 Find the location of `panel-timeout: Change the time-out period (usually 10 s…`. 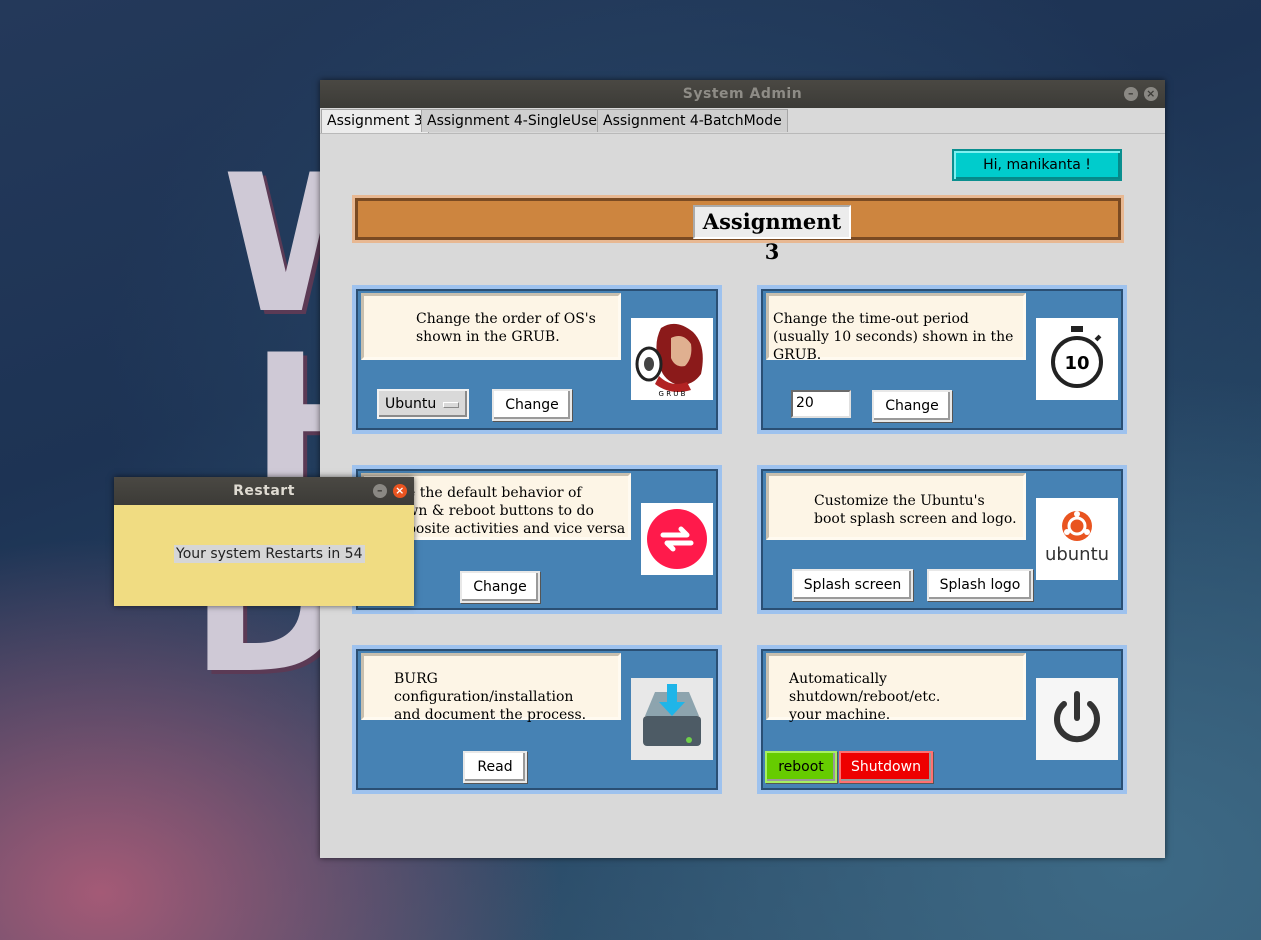

panel-timeout: Change the time-out period (usually 10 s… is located at coordinates (942, 359).